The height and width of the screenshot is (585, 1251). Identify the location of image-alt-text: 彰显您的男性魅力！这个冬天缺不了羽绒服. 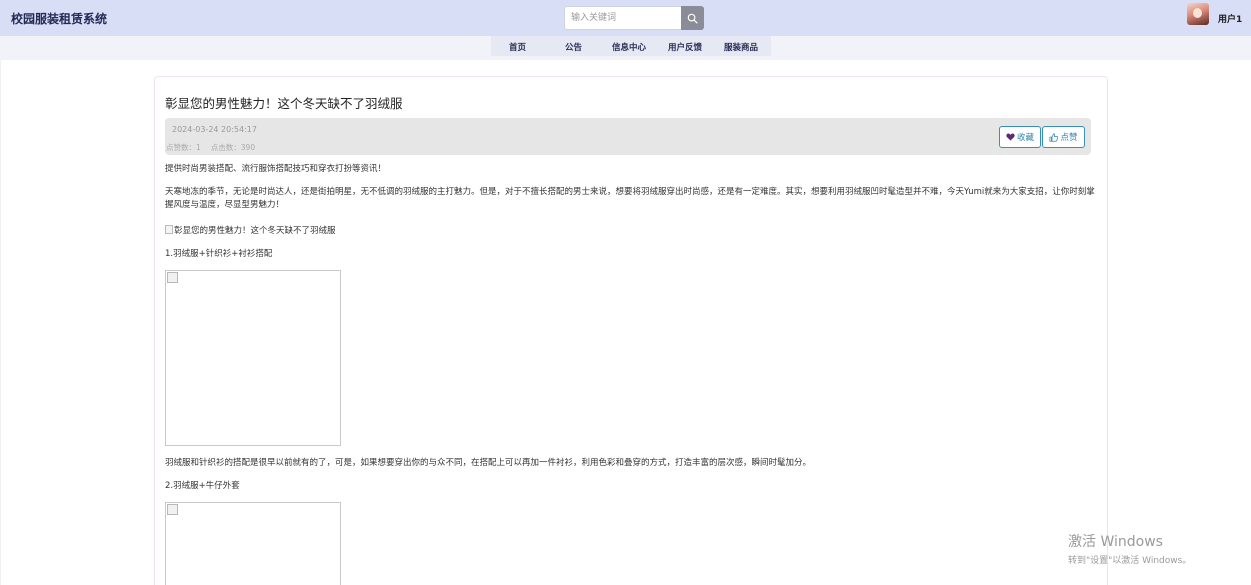
(255, 231).